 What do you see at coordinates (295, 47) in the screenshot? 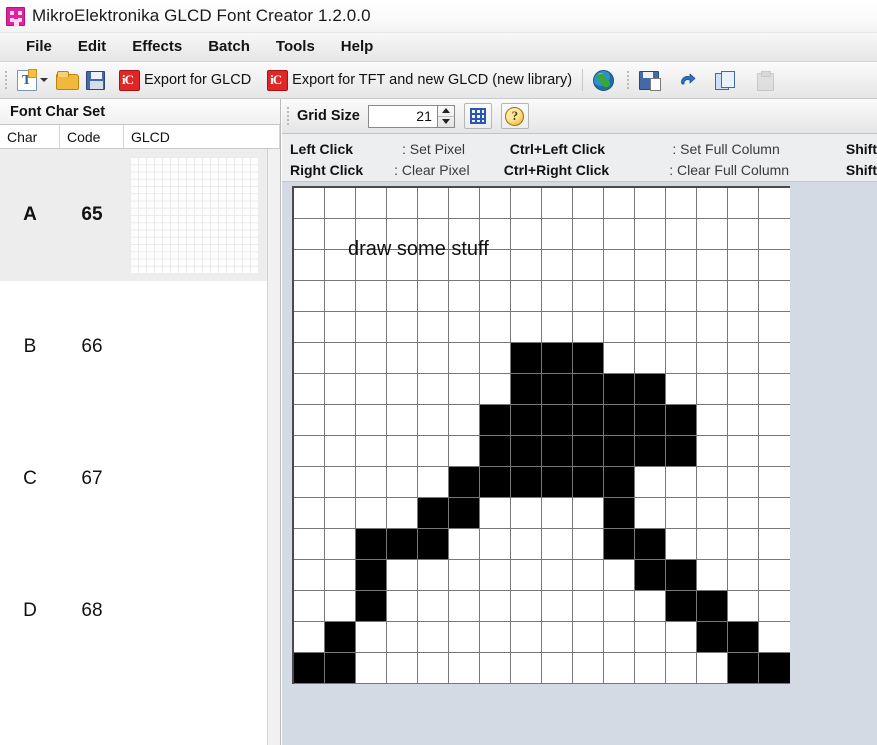
I see `menu-item-tools: Tools` at bounding box center [295, 47].